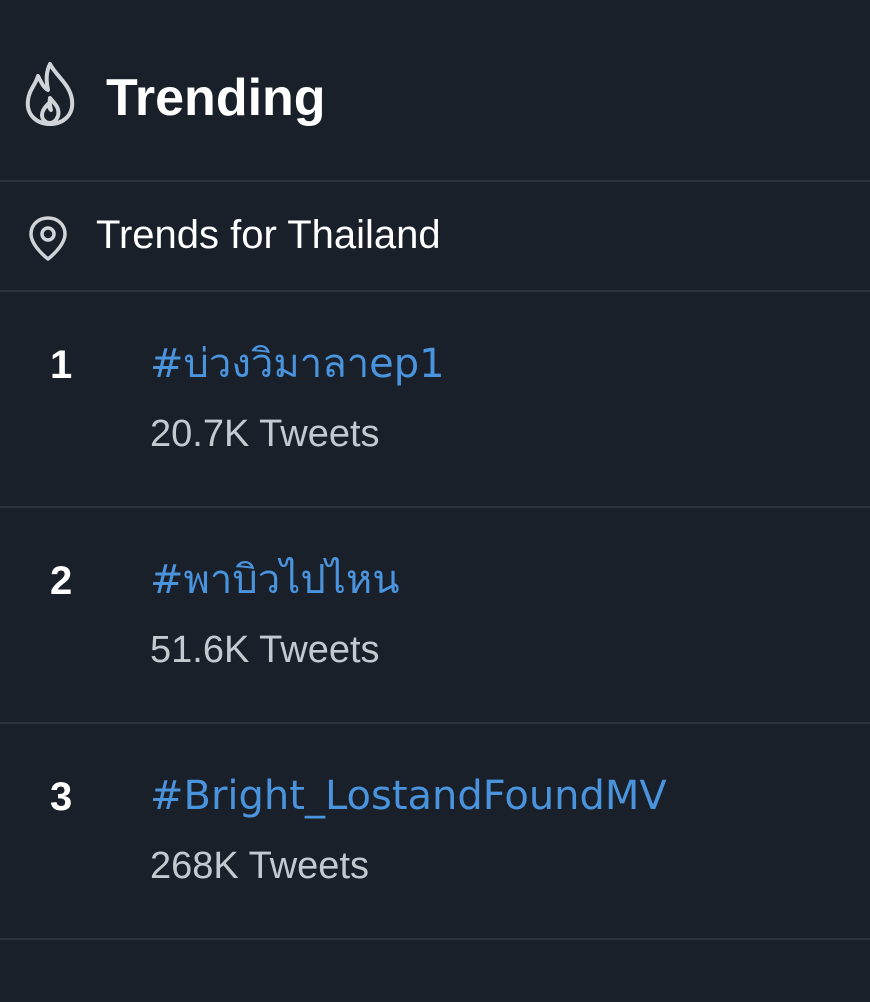  What do you see at coordinates (61, 797) in the screenshot?
I see `trend-rank: 3` at bounding box center [61, 797].